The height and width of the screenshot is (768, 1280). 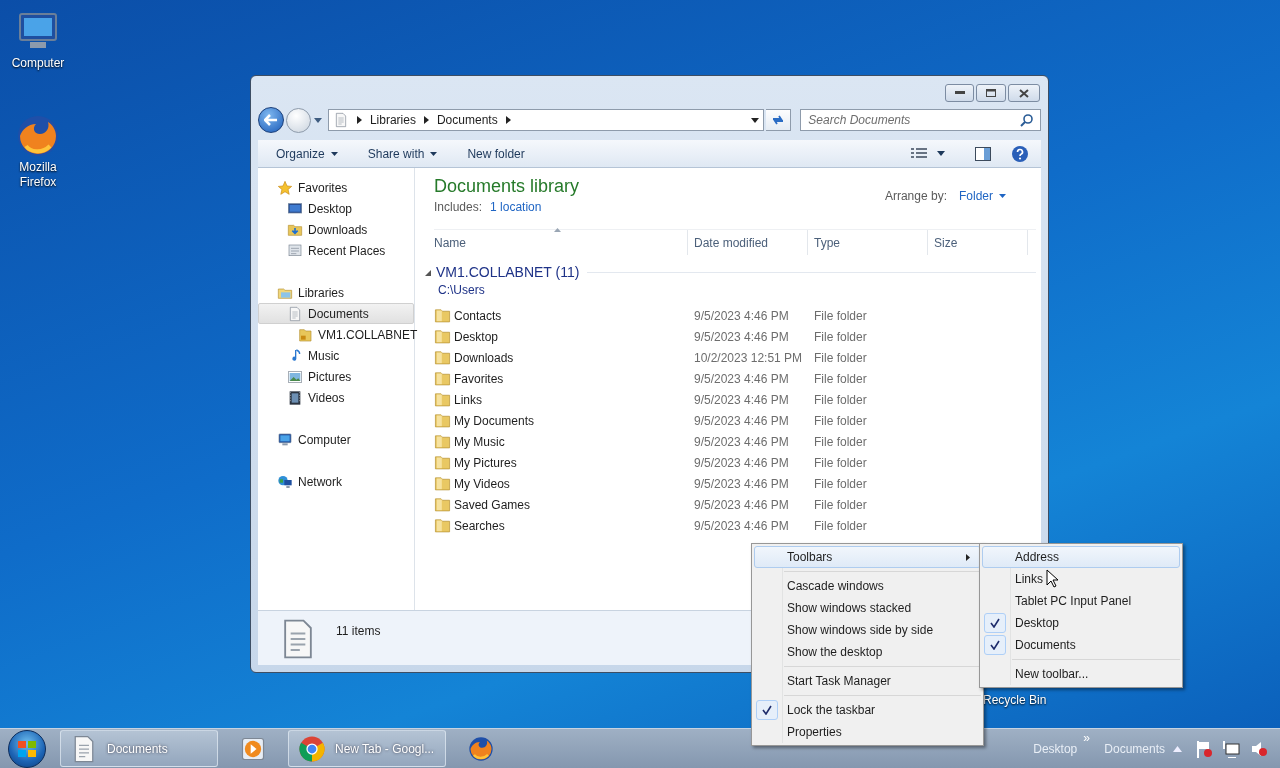 What do you see at coordinates (476, 337) in the screenshot?
I see `file-name: Desktop` at bounding box center [476, 337].